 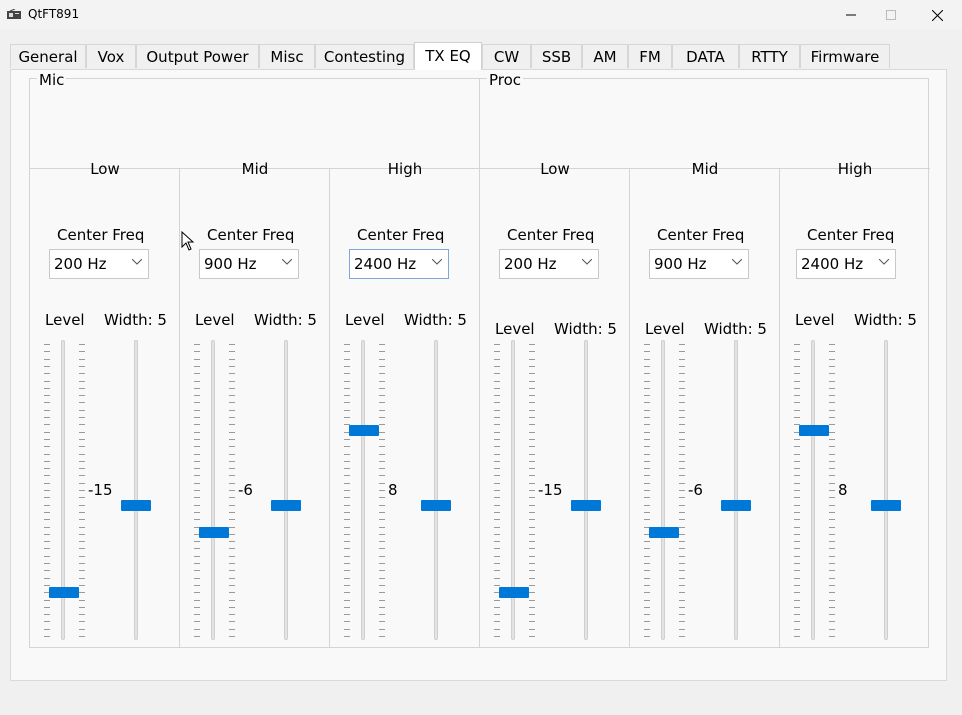 What do you see at coordinates (701, 235) in the screenshot?
I see `bands-proc-mid-center-freq-label: Center Freq` at bounding box center [701, 235].